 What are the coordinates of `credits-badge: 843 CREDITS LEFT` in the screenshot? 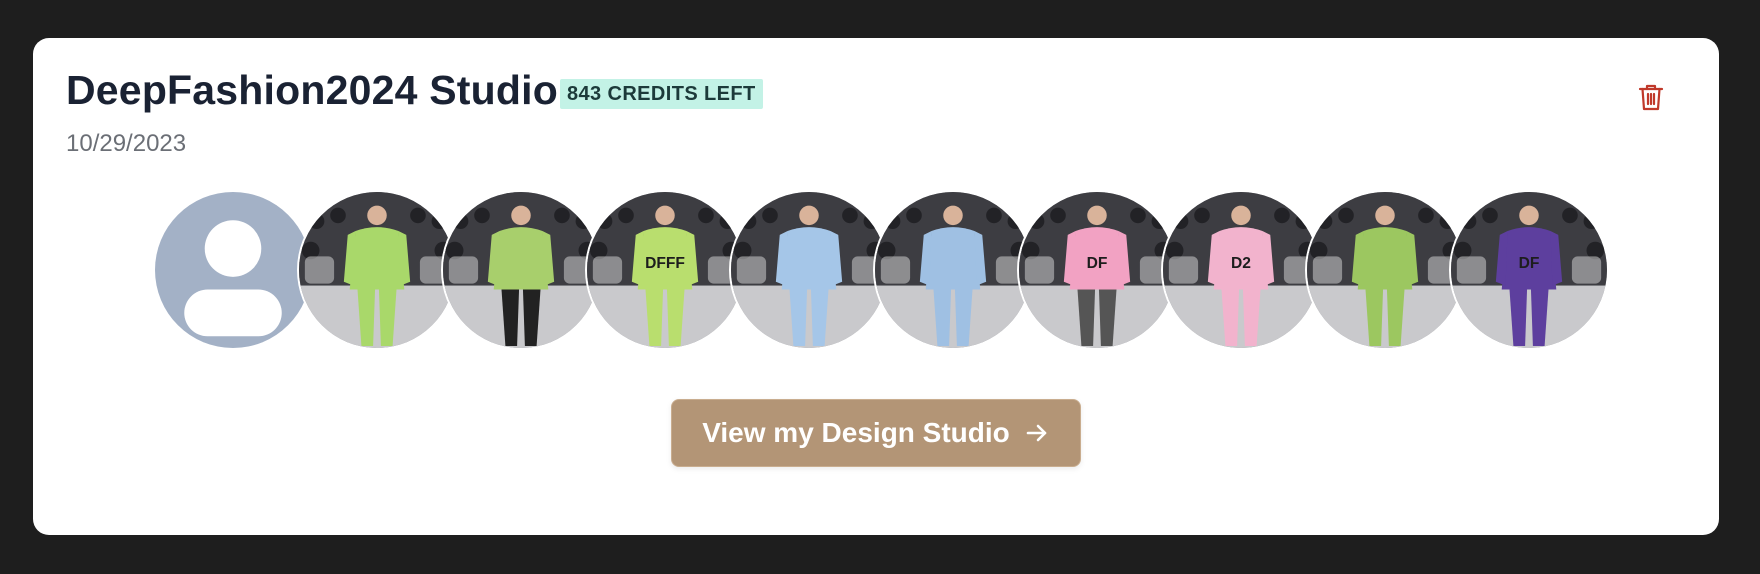 It's located at (661, 93).